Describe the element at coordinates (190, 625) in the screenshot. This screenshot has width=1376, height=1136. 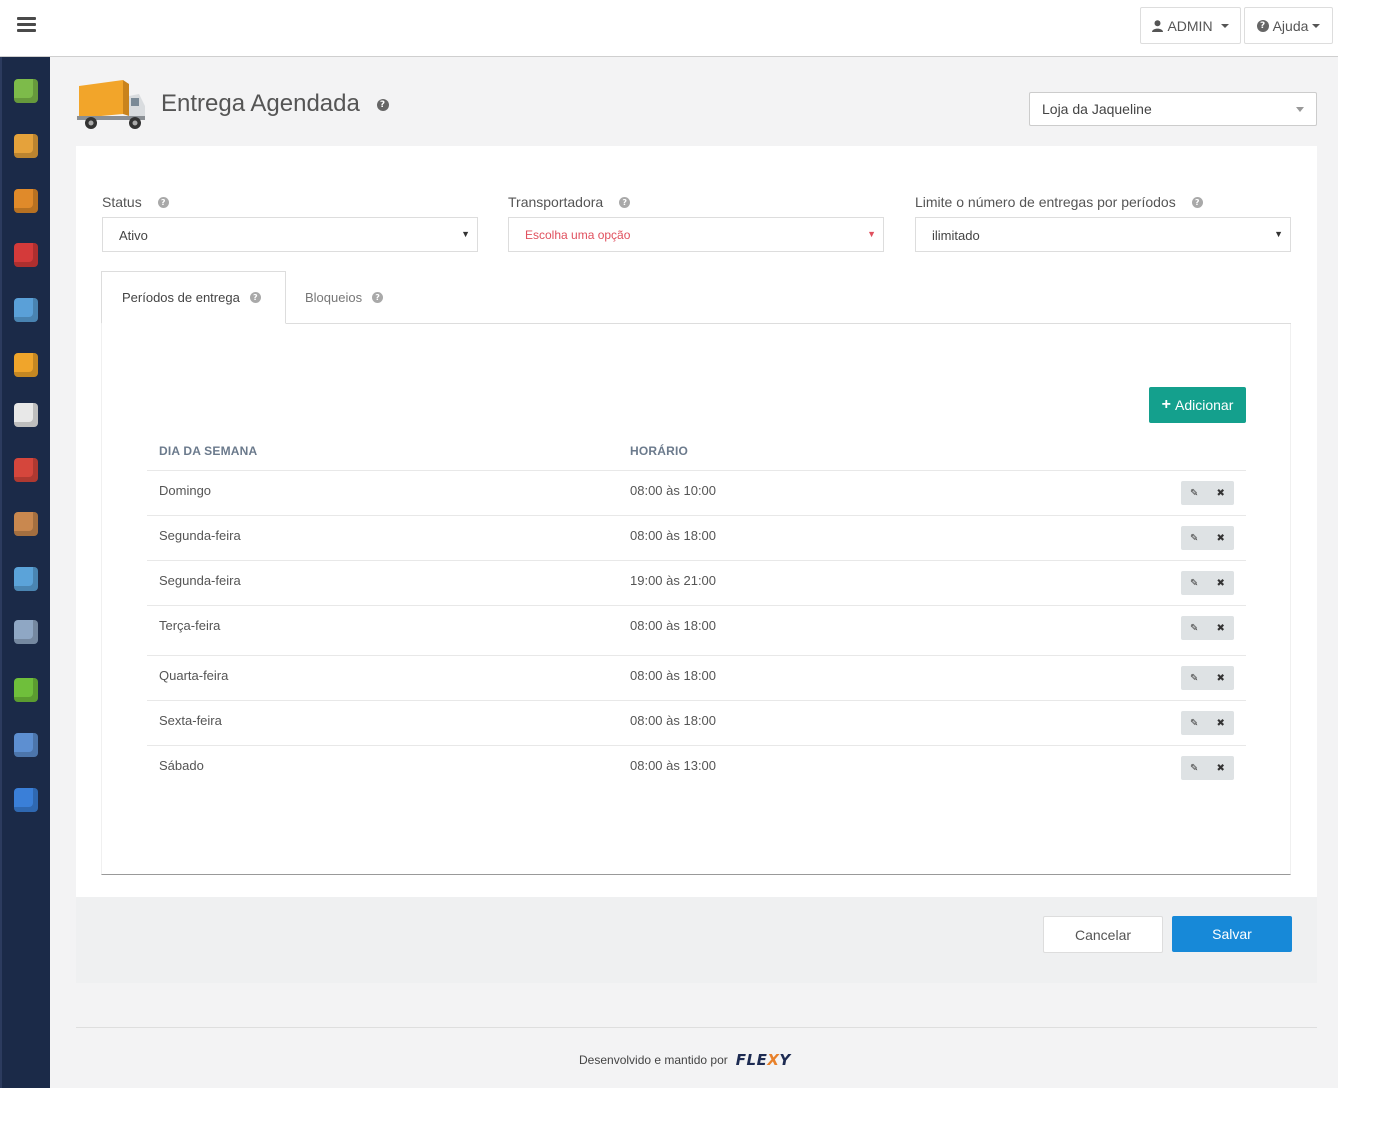
I see `day-cell: Terça-feira` at that location.